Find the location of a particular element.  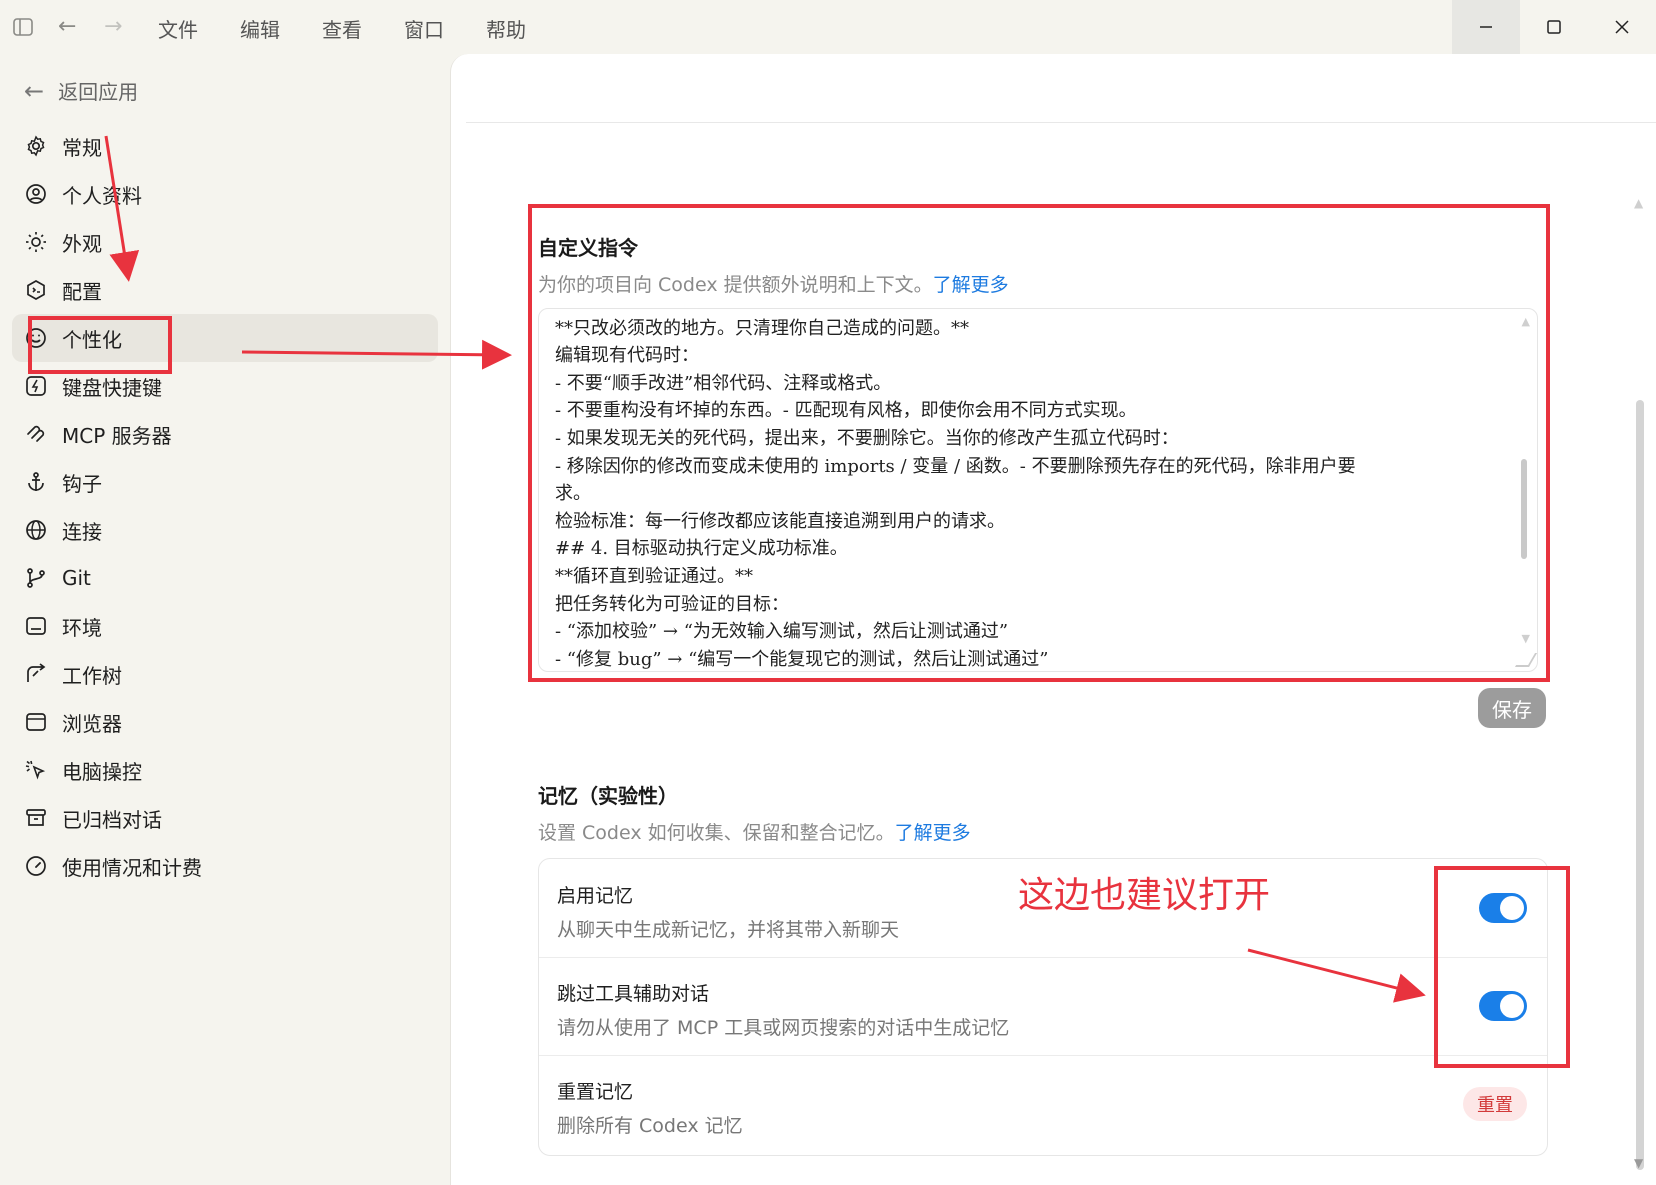

main-scrollbar is located at coordinates (1640, 785).